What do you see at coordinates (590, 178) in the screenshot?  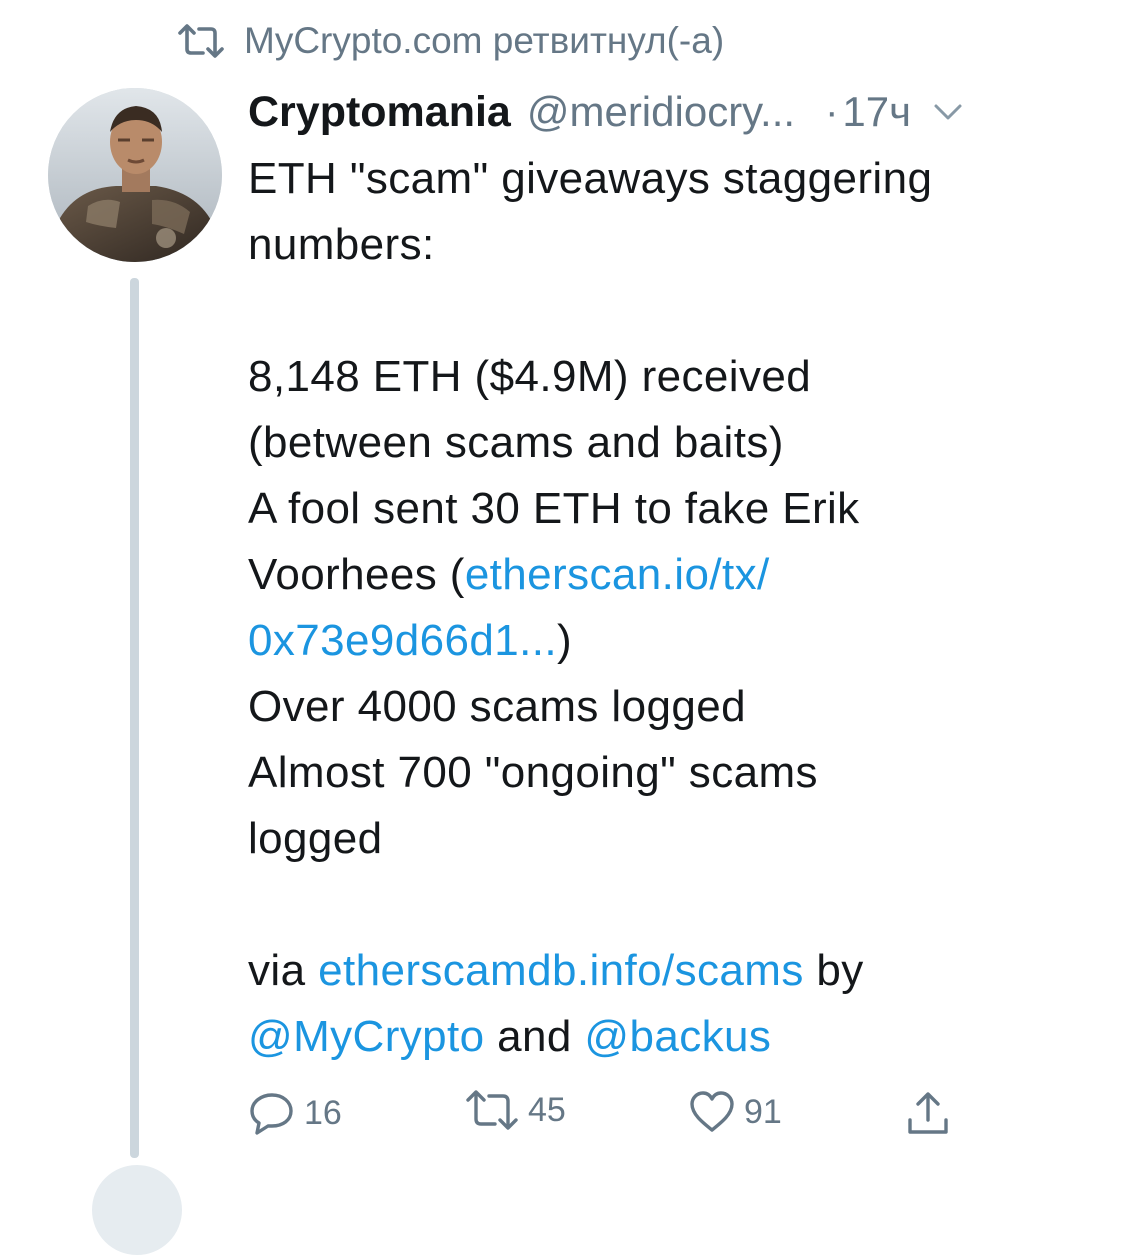 I see `tweet-line: ETH "scam" giveaways staggering` at bounding box center [590, 178].